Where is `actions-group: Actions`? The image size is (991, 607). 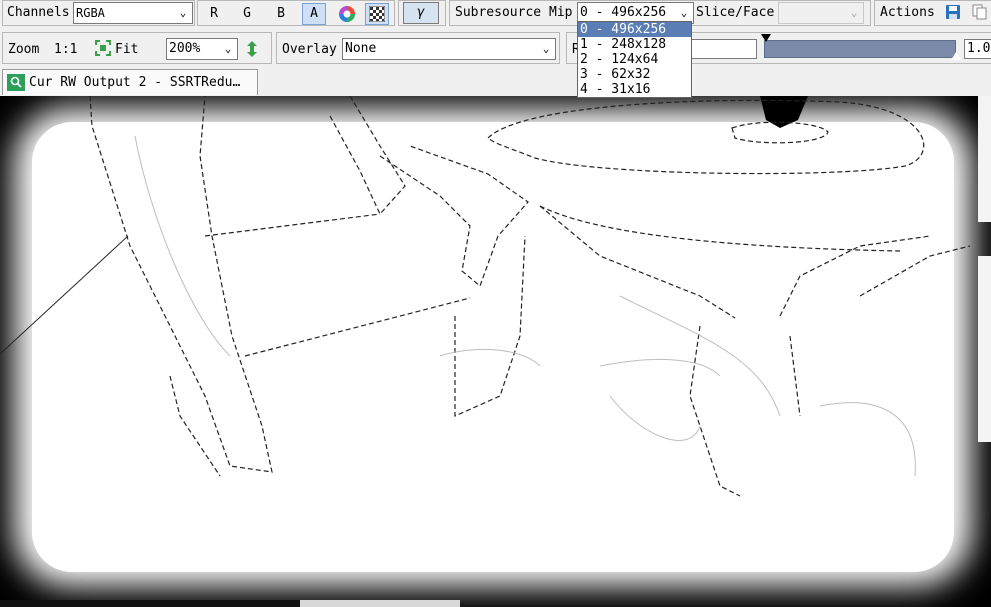
actions-group: Actions is located at coordinates (932, 13).